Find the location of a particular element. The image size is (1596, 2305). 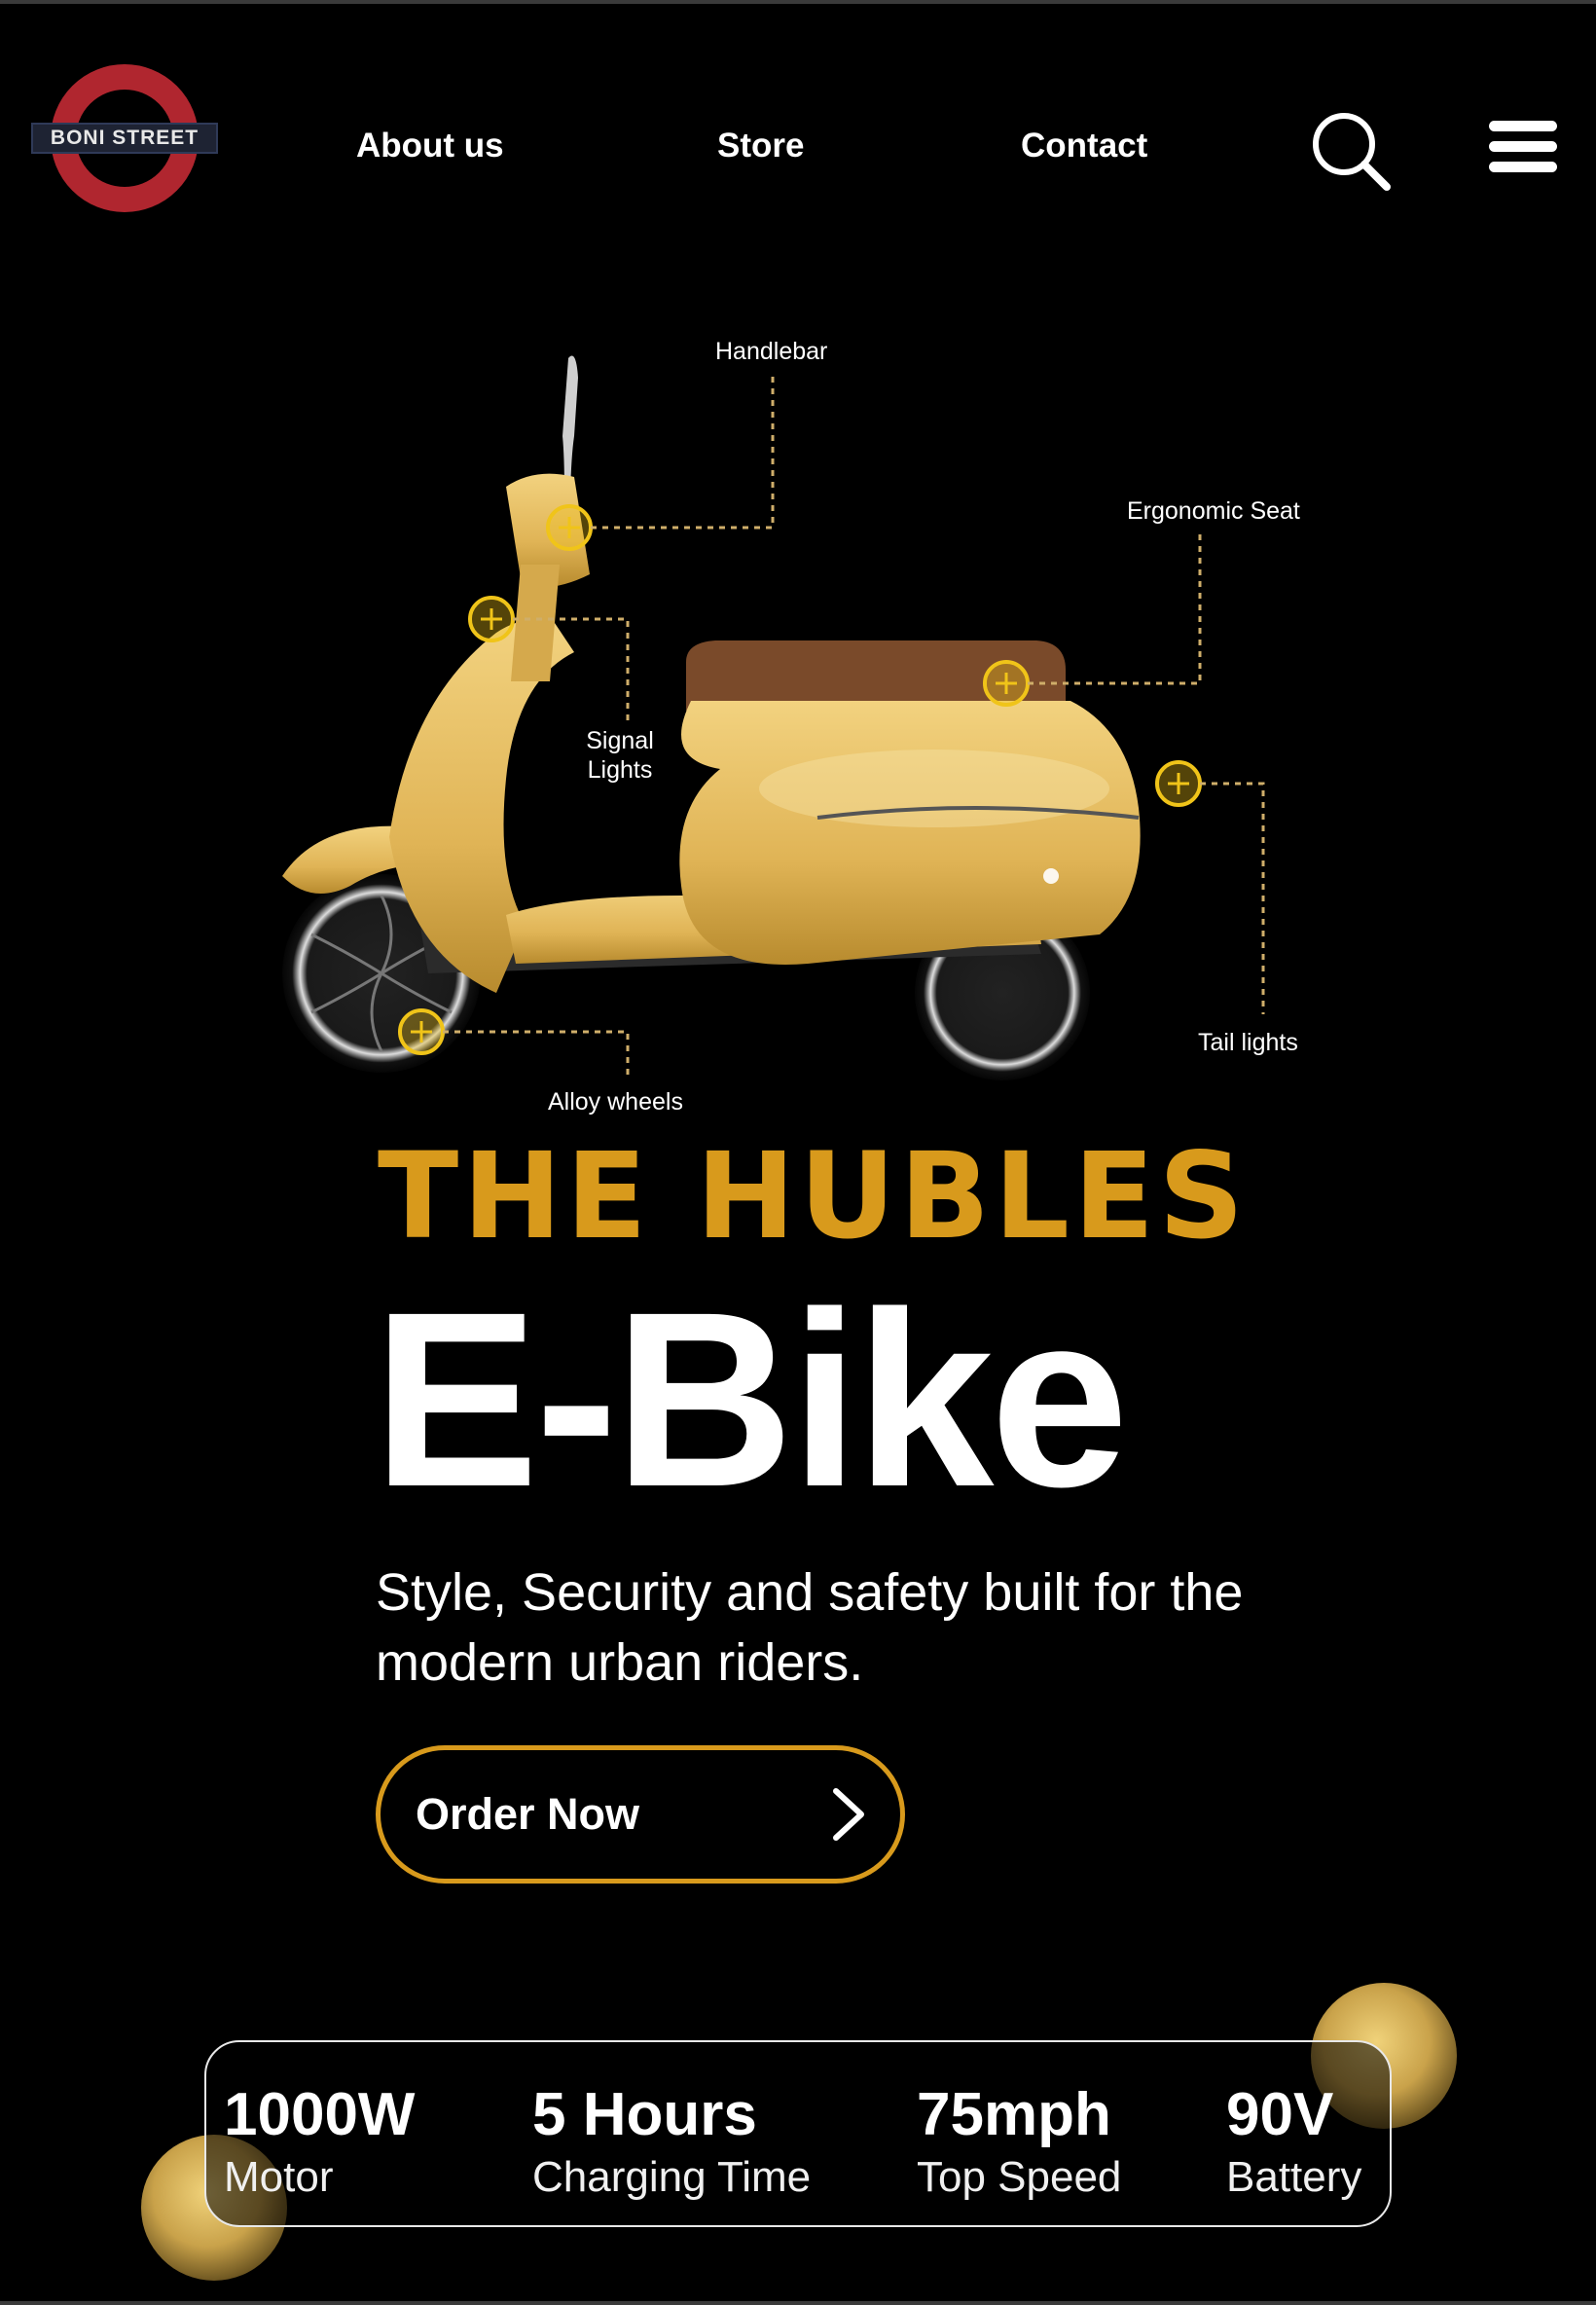

callout-signal-lights: Signal Lights is located at coordinates (620, 755).